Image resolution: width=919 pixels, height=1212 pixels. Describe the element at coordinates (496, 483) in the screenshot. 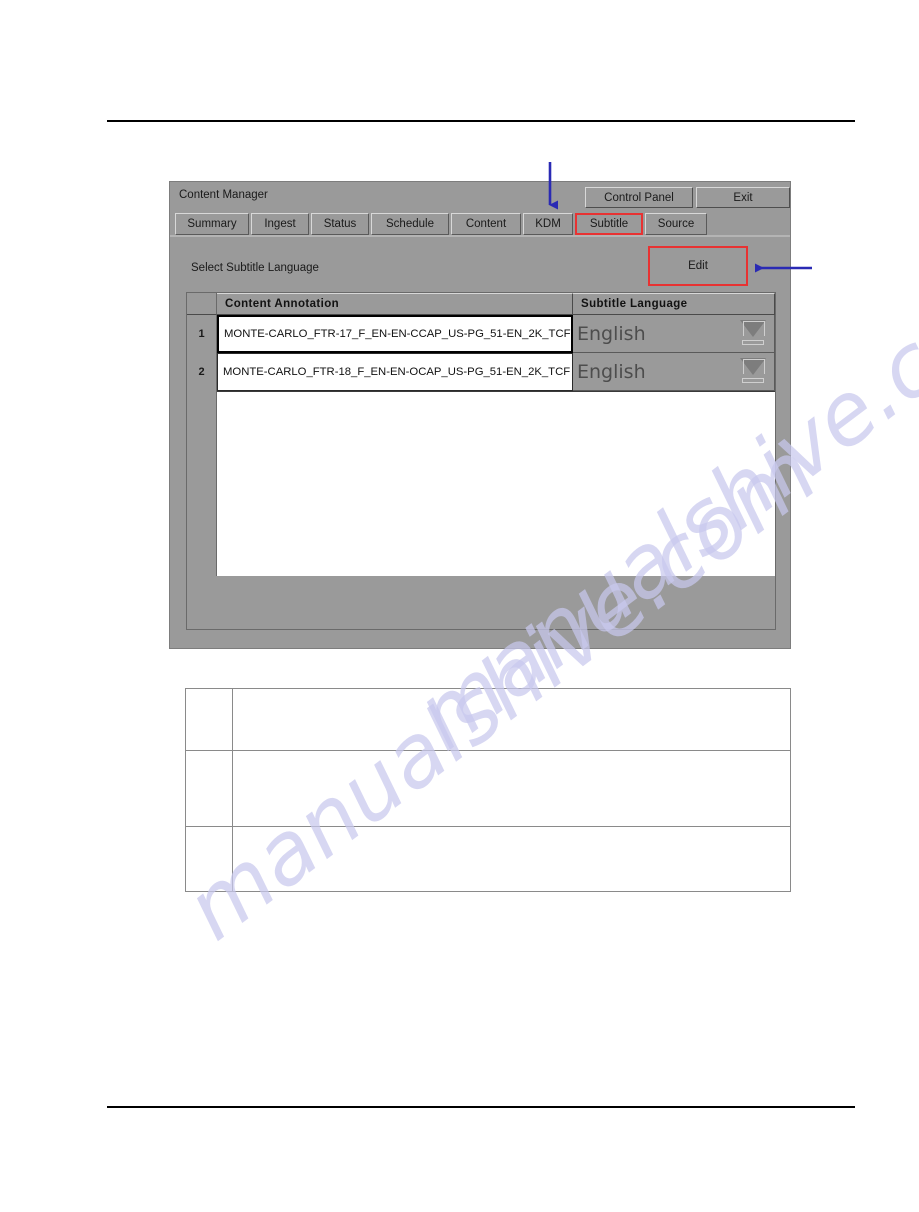

I see `grid-empty-body` at that location.